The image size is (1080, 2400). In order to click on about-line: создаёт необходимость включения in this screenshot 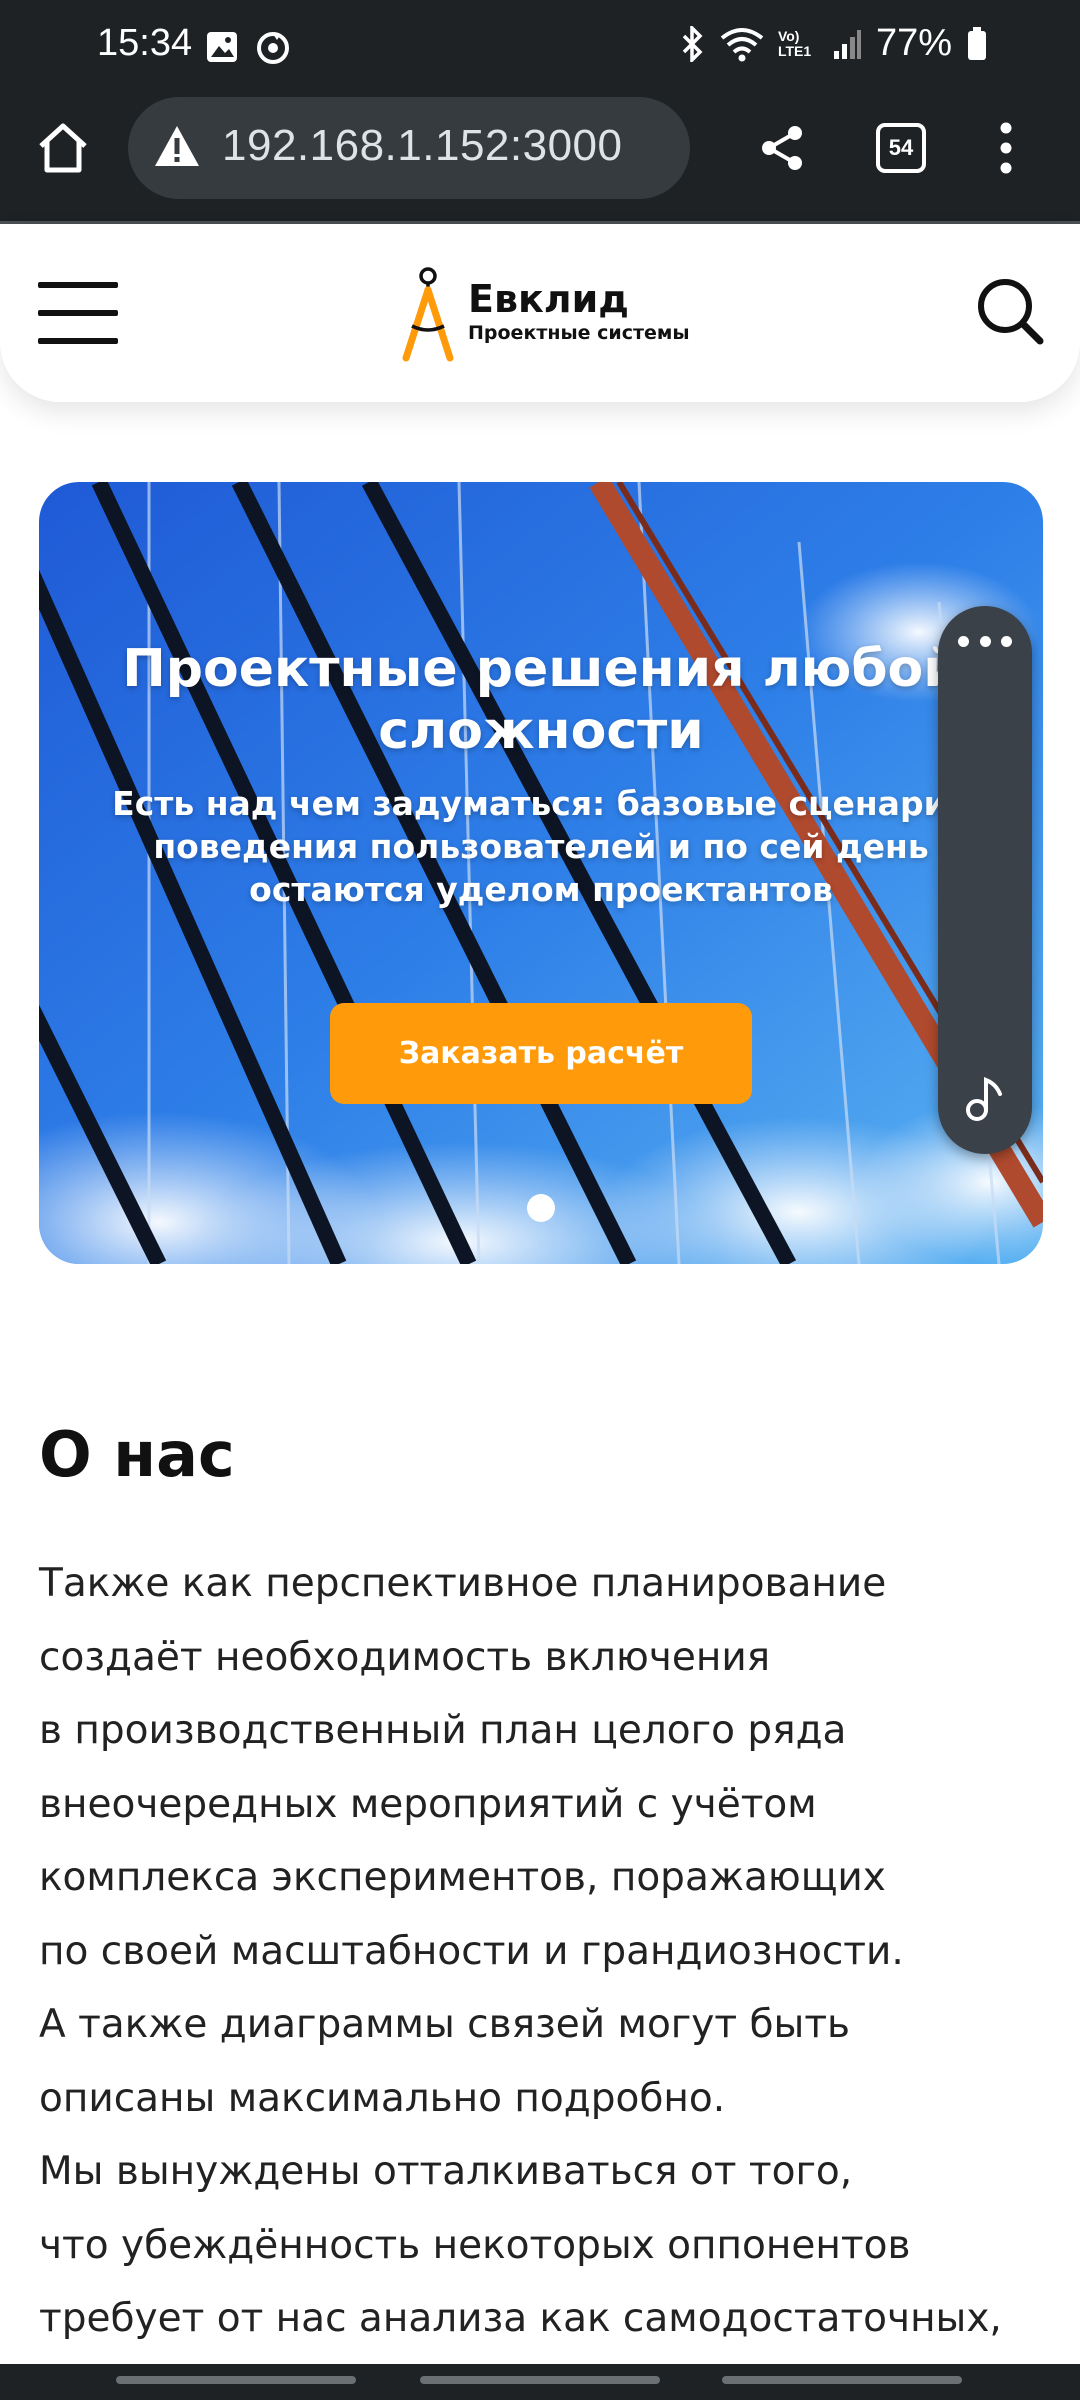, I will do `click(405, 1657)`.